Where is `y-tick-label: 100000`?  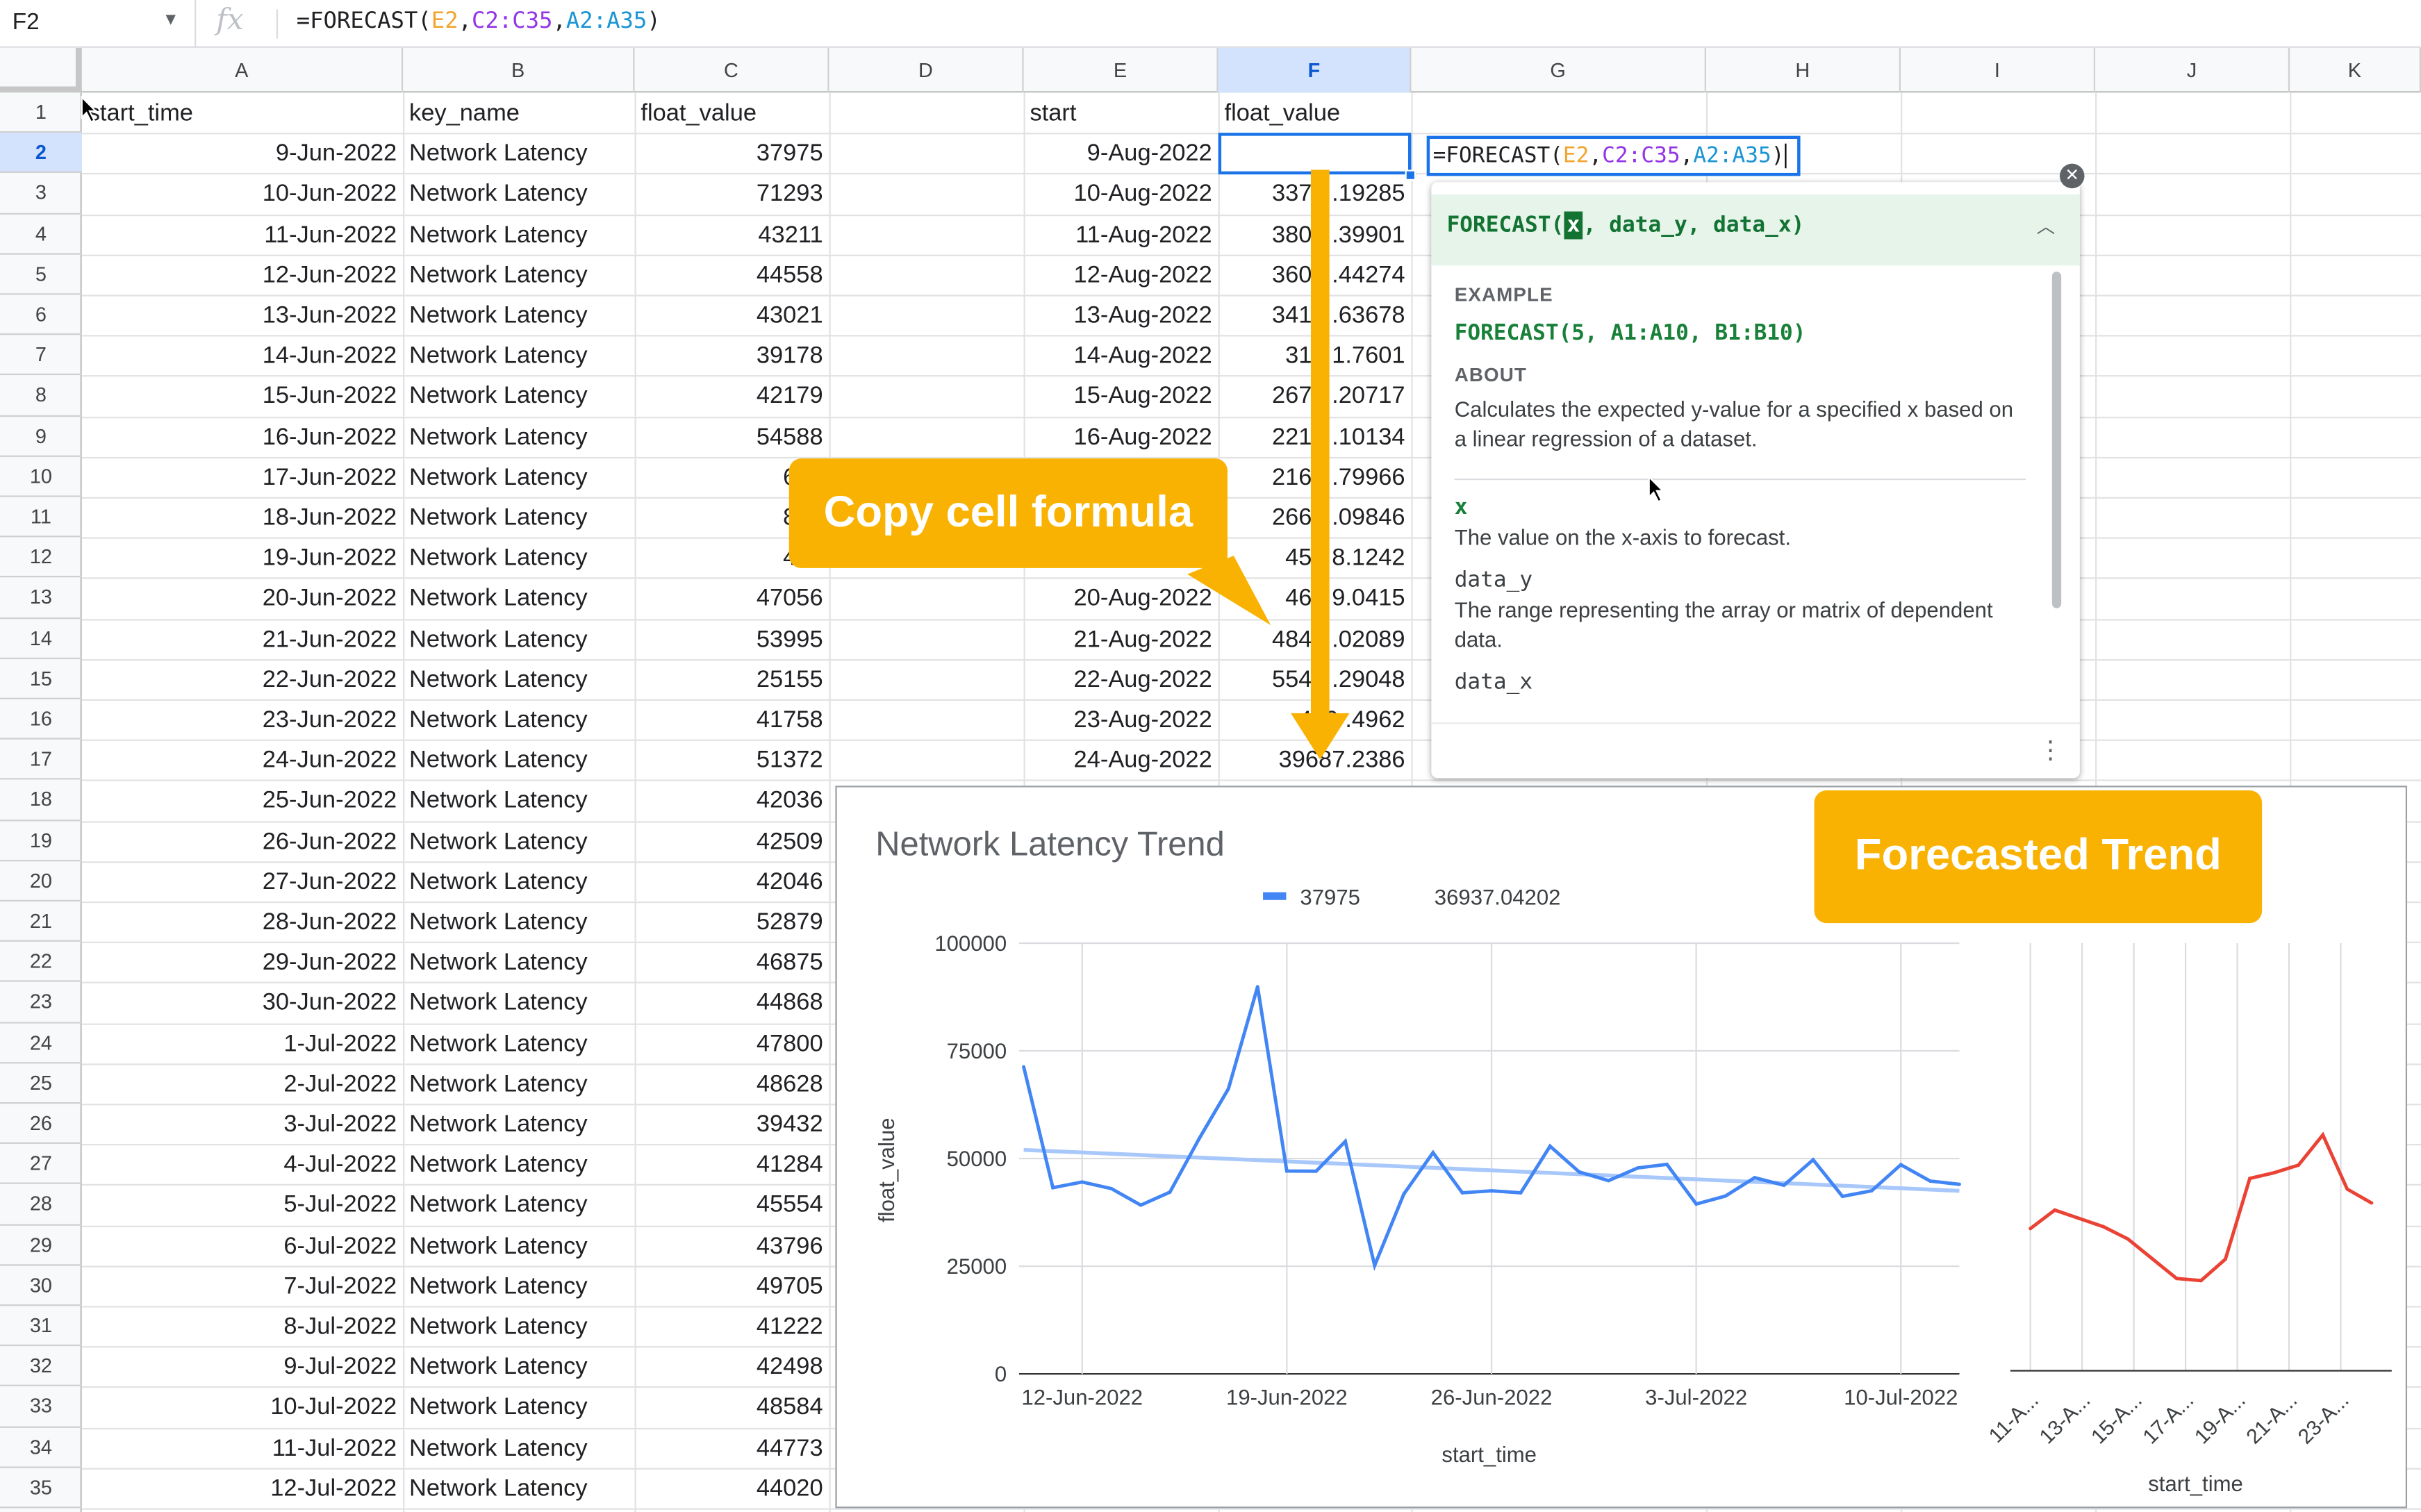
y-tick-label: 100000 is located at coordinates (970, 944).